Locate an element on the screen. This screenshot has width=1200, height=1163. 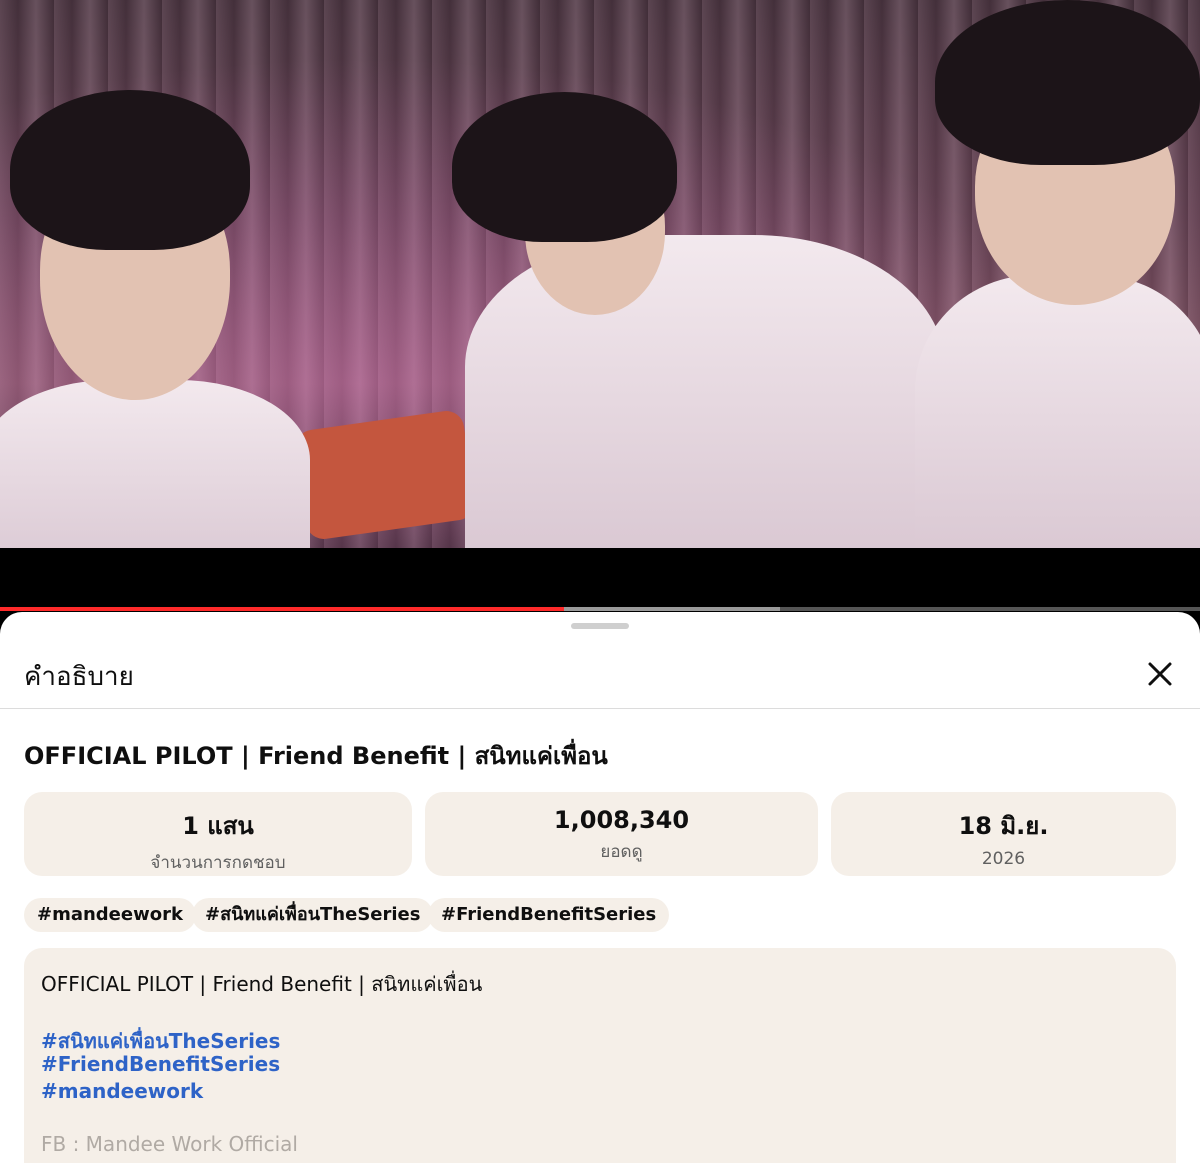
description-fb-line: FB : Mandee Work Official is located at coordinates (169, 1144).